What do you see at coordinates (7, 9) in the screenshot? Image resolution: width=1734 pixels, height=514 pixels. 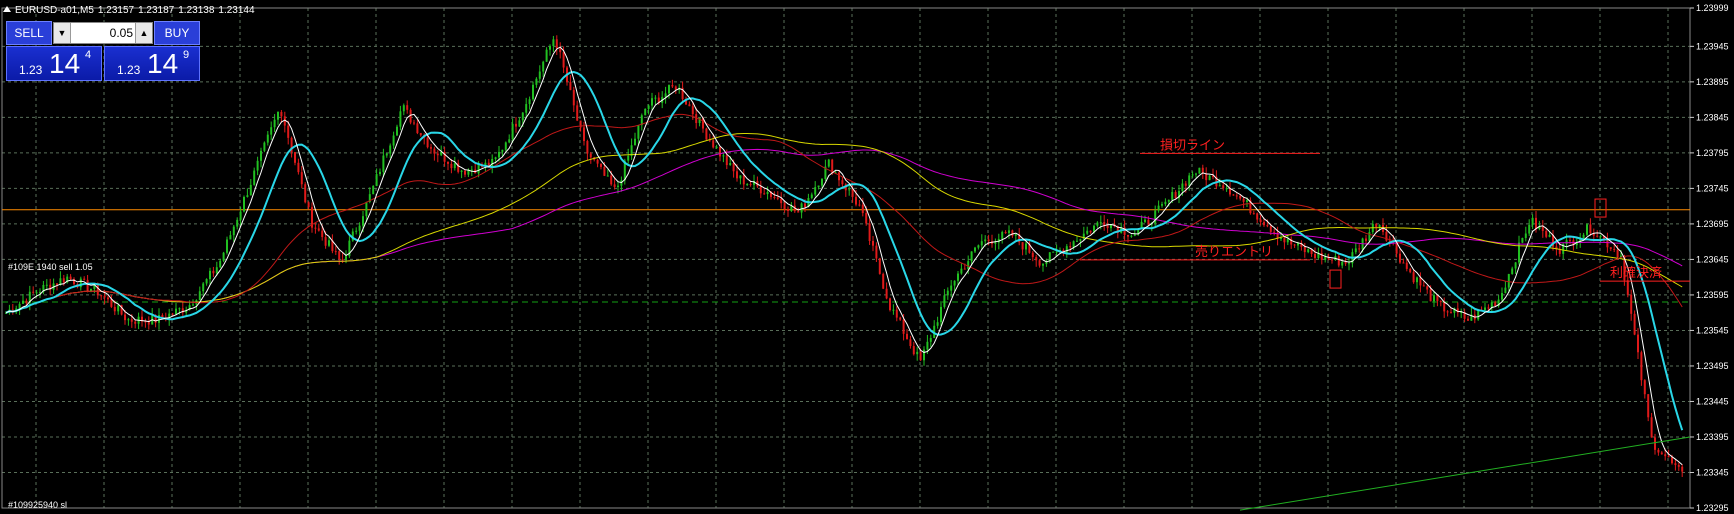 I see `collapse-triangle-icon` at bounding box center [7, 9].